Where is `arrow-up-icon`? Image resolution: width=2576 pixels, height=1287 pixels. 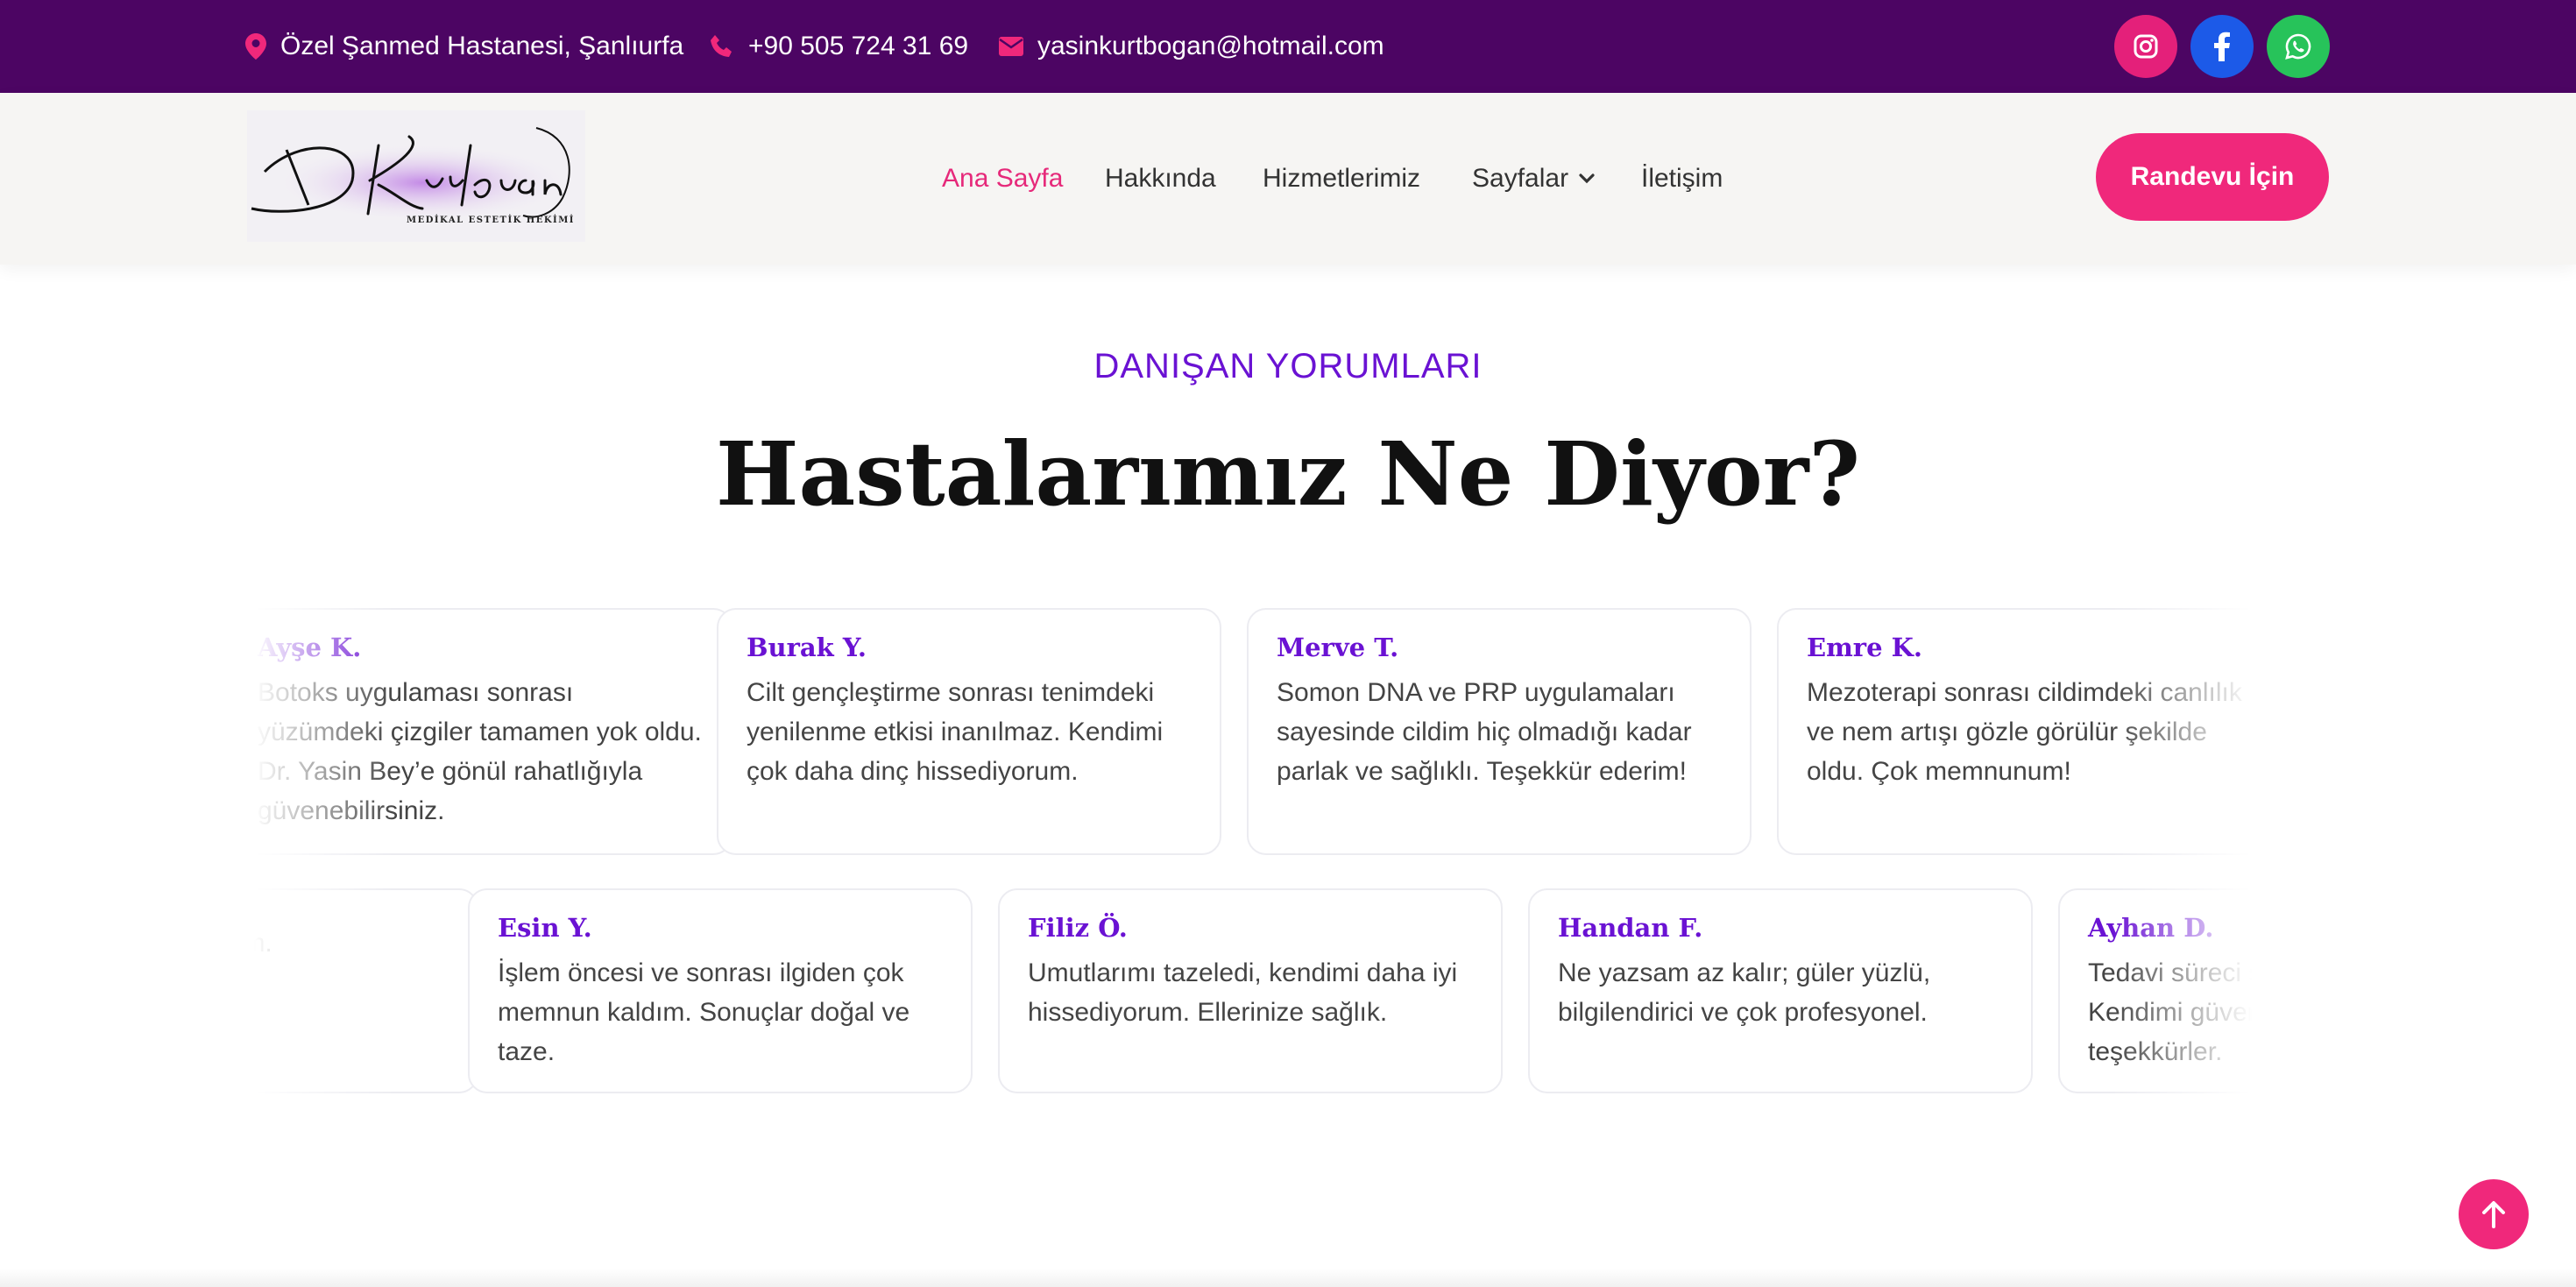 arrow-up-icon is located at coordinates (2493, 1214).